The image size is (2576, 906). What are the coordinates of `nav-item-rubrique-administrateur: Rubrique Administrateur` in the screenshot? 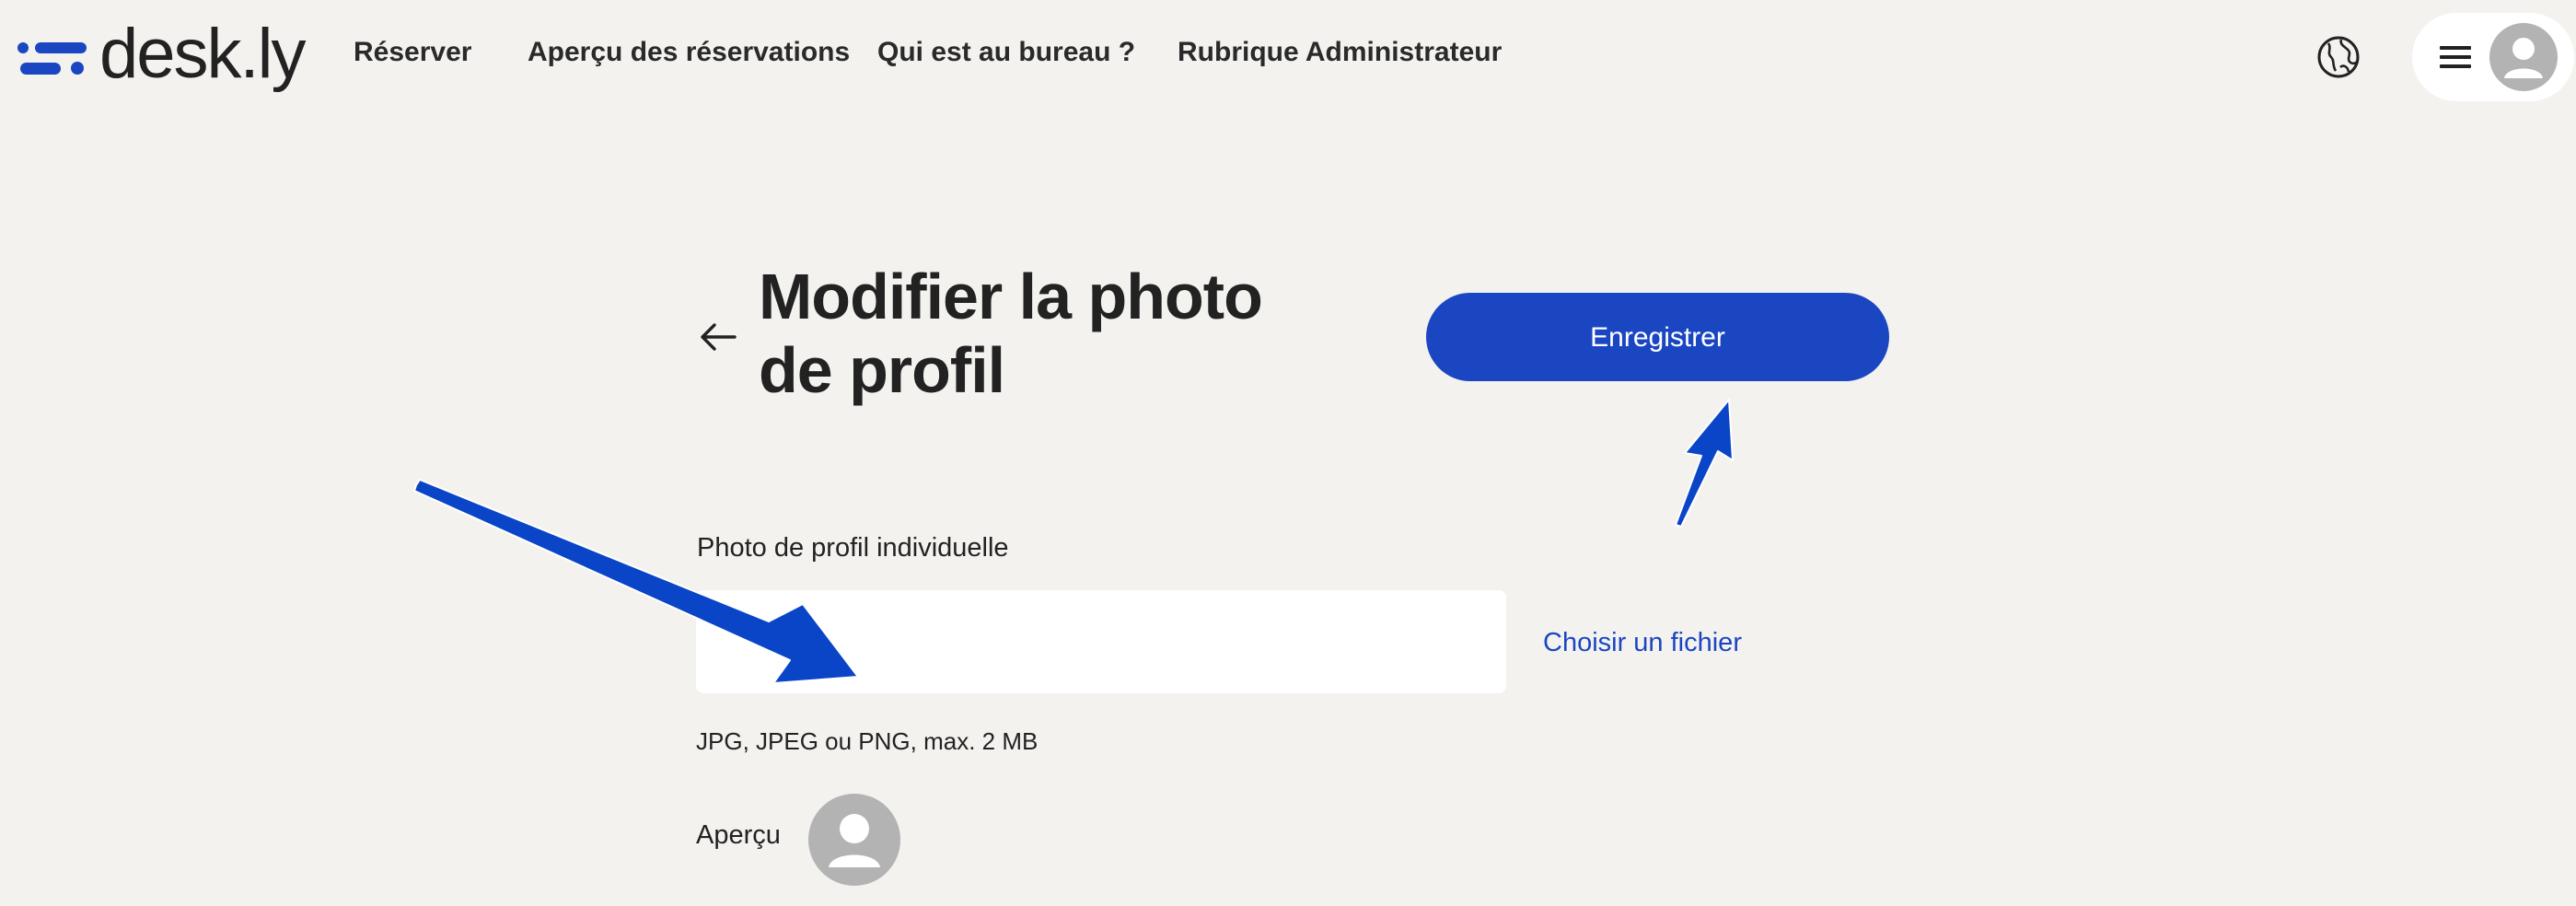 It's located at (1340, 52).